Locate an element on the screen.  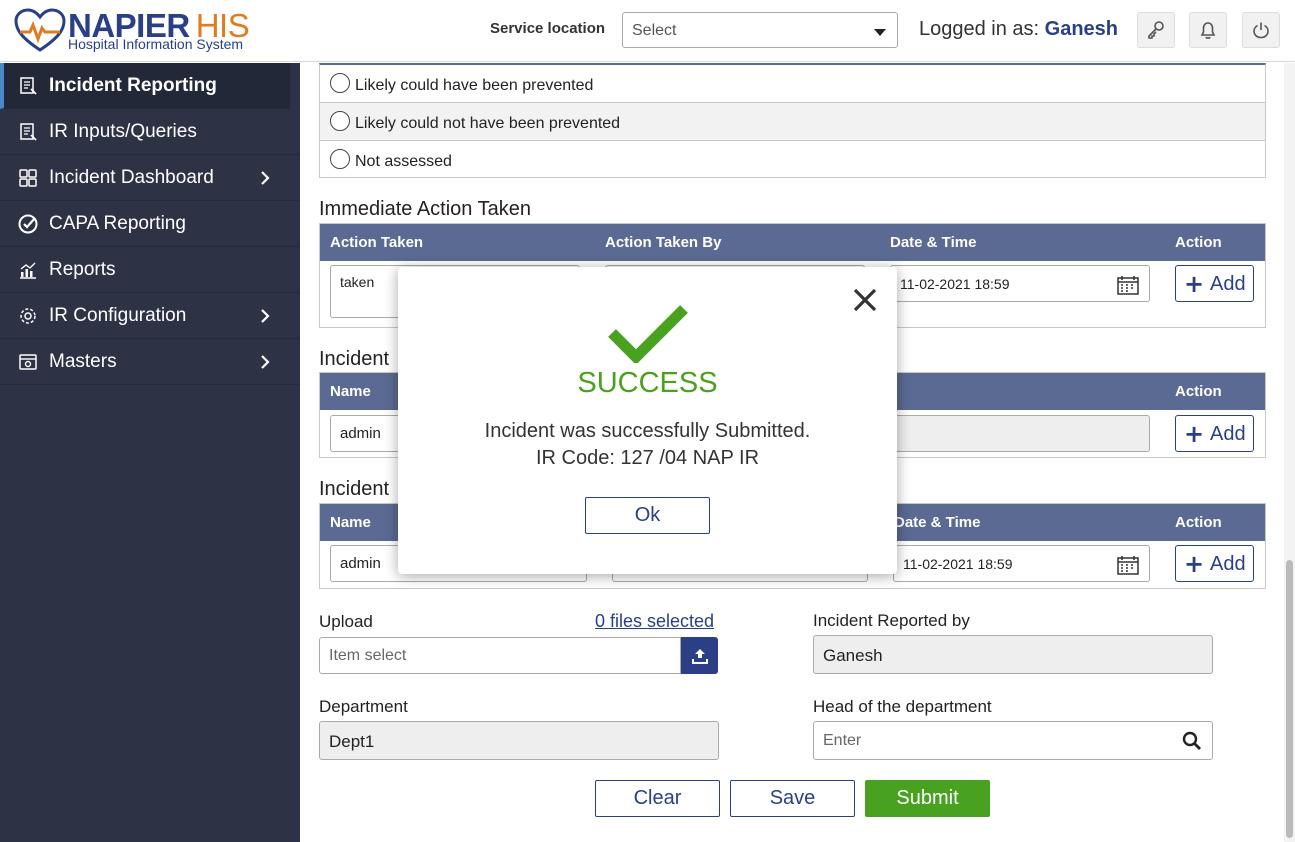
caret-down-icon is located at coordinates (880, 32).